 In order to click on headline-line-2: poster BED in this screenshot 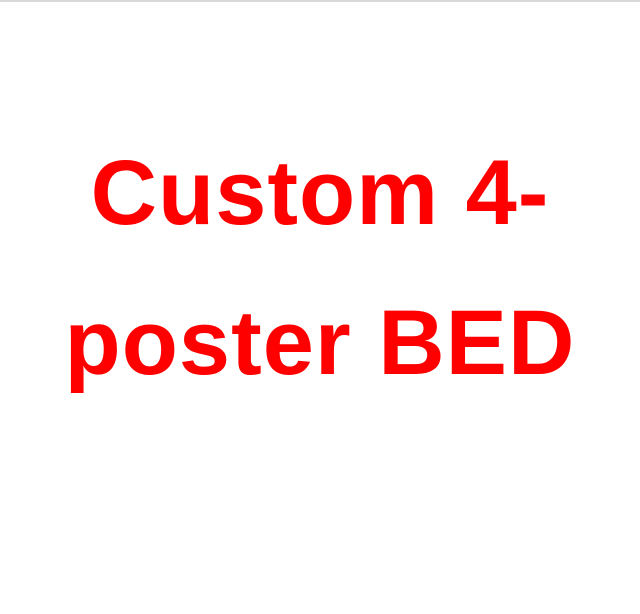, I will do `click(320, 343)`.